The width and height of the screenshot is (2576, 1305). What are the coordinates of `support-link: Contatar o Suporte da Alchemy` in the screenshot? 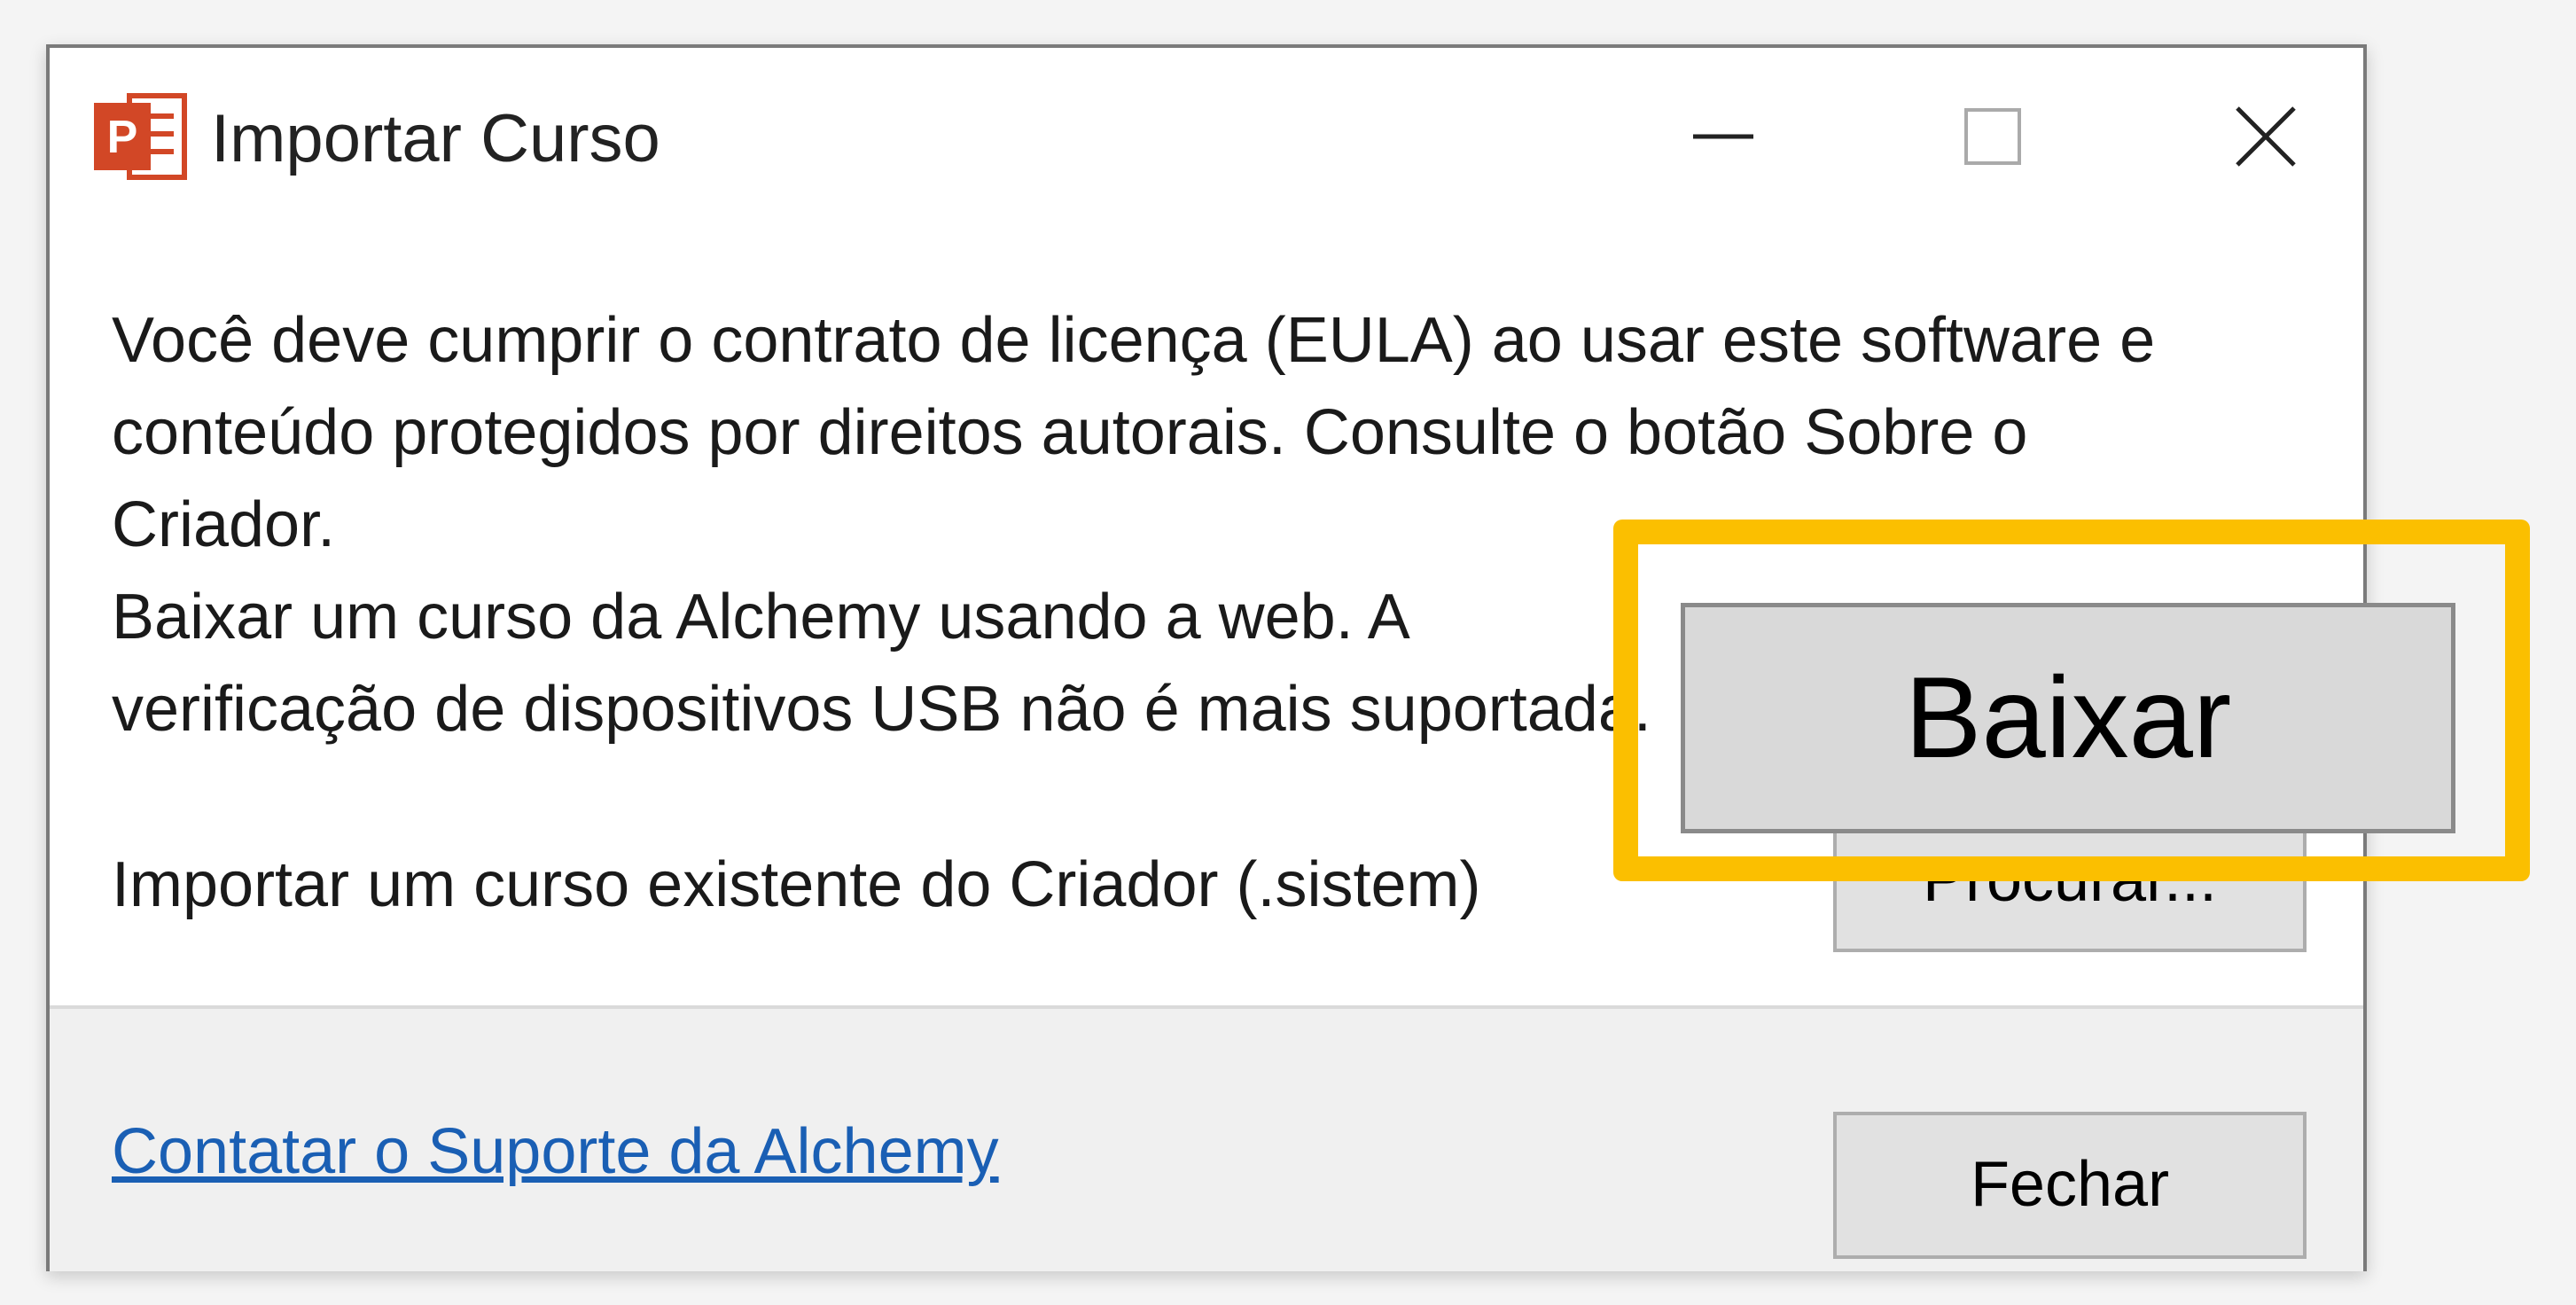 It's located at (555, 1152).